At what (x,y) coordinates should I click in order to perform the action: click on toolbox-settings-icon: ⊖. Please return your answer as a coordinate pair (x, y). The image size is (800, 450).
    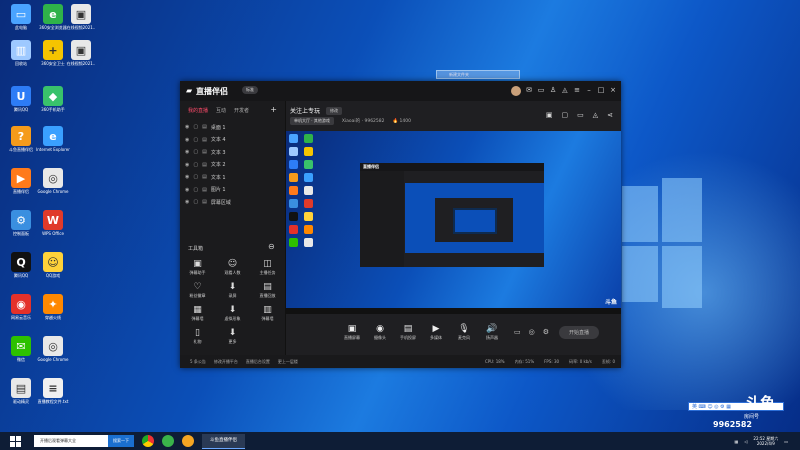
    Looking at the image, I should click on (271, 246).